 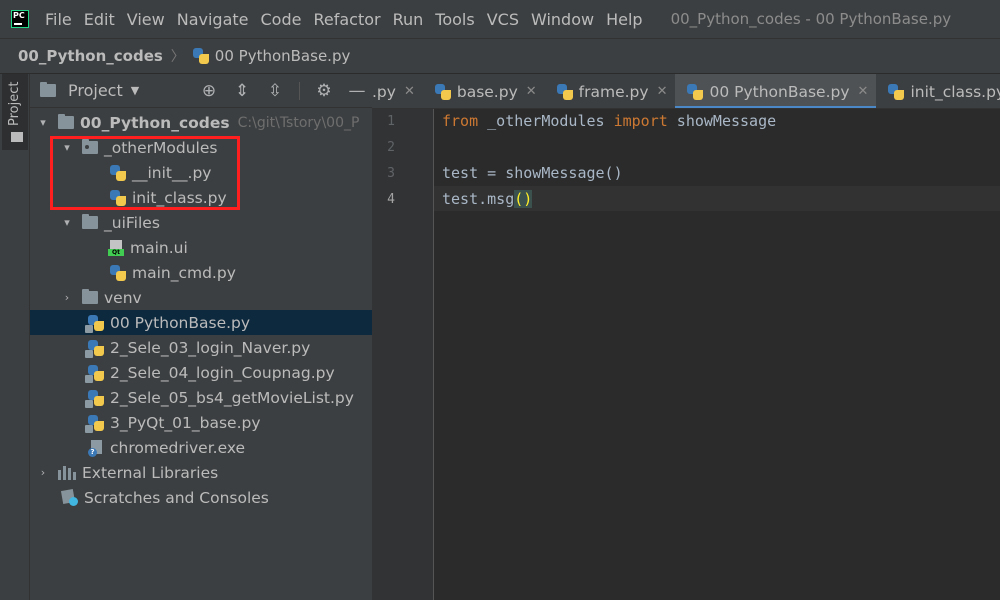 What do you see at coordinates (201, 497) in the screenshot?
I see `tree-item-scratches: Scratches and Consoles` at bounding box center [201, 497].